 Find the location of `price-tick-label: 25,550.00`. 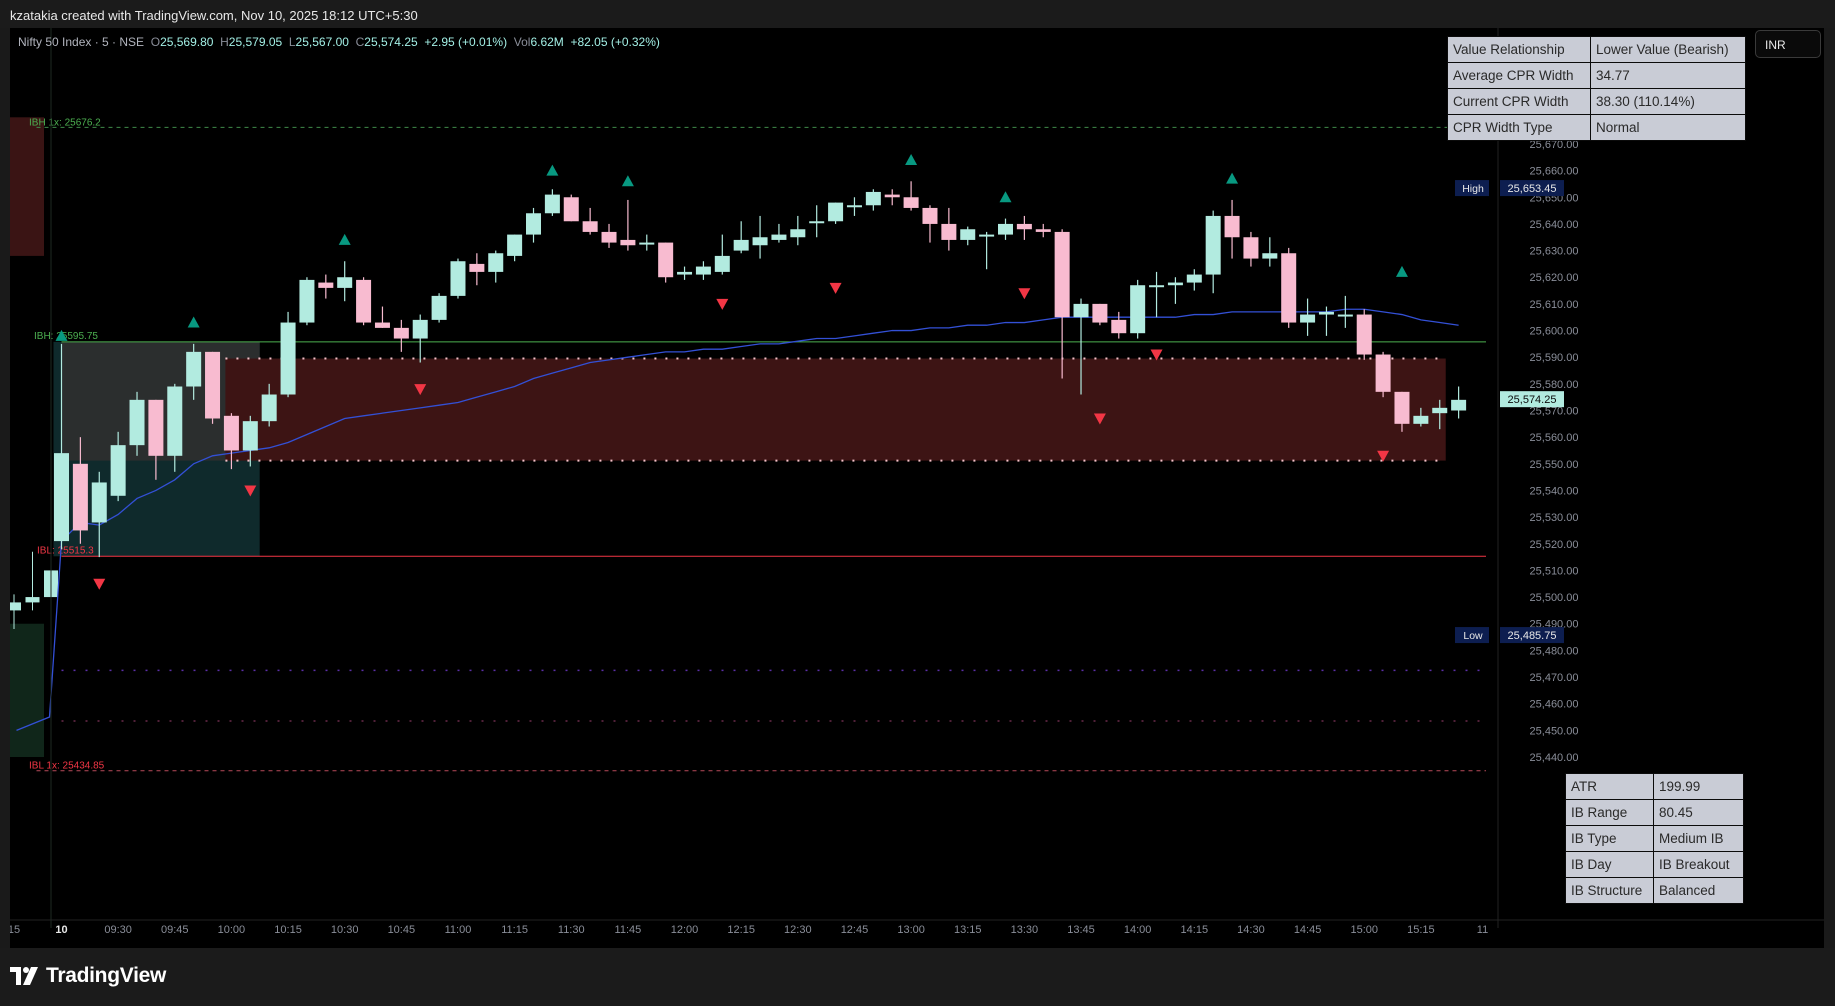

price-tick-label: 25,550.00 is located at coordinates (1554, 465).